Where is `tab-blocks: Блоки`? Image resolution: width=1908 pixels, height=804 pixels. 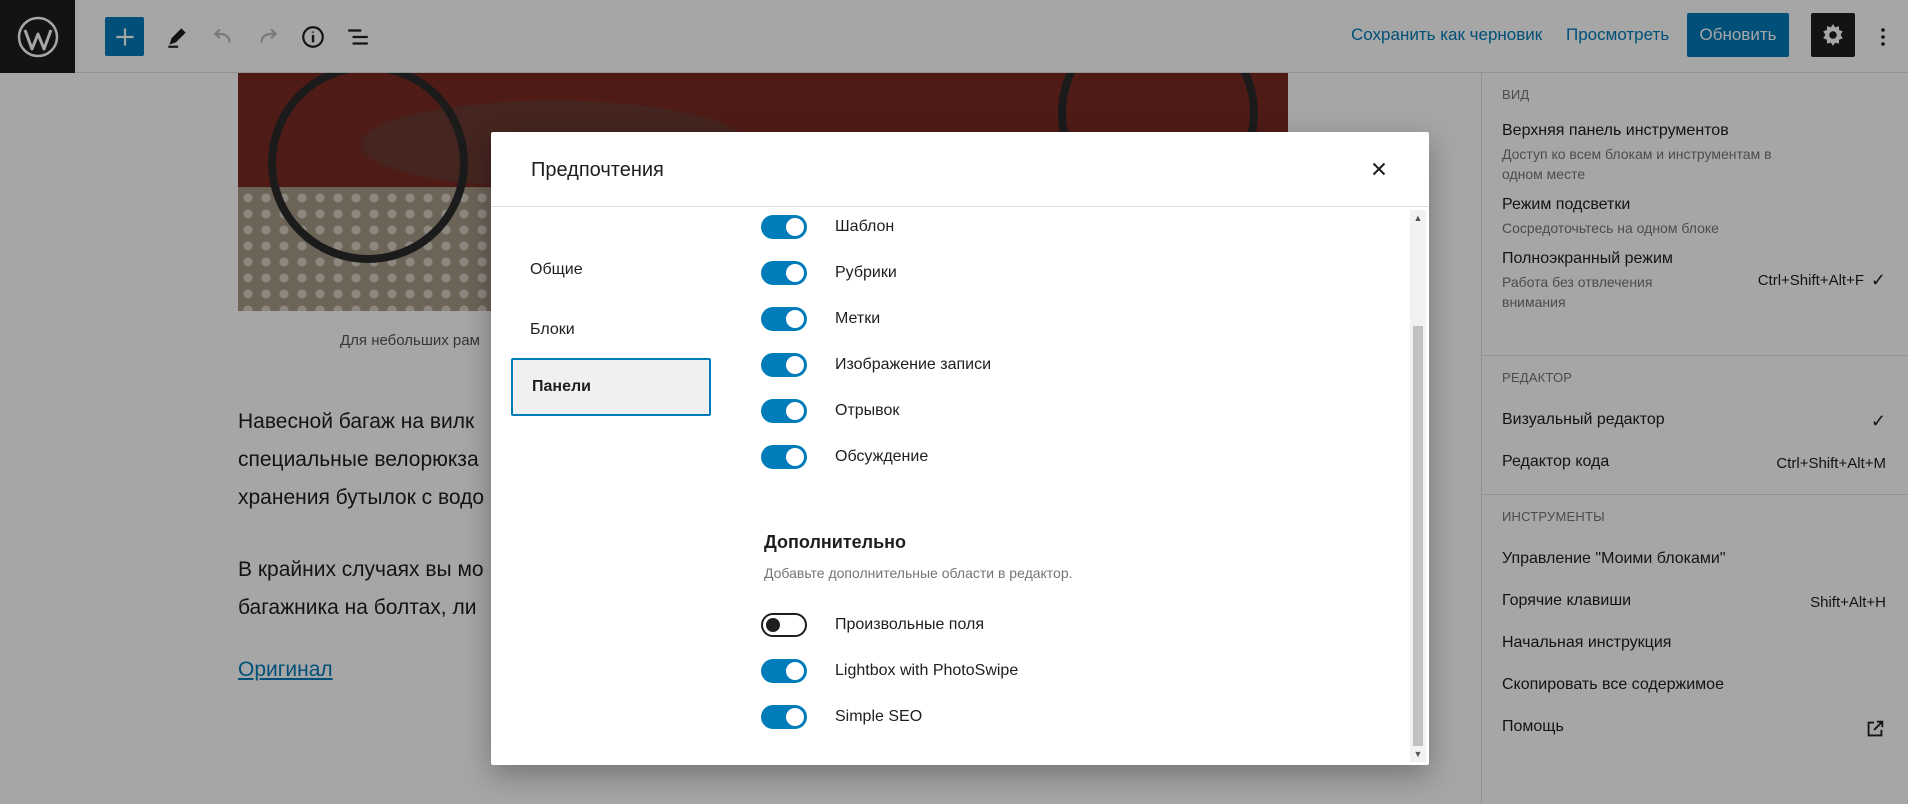
tab-blocks: Блоки is located at coordinates (611, 330).